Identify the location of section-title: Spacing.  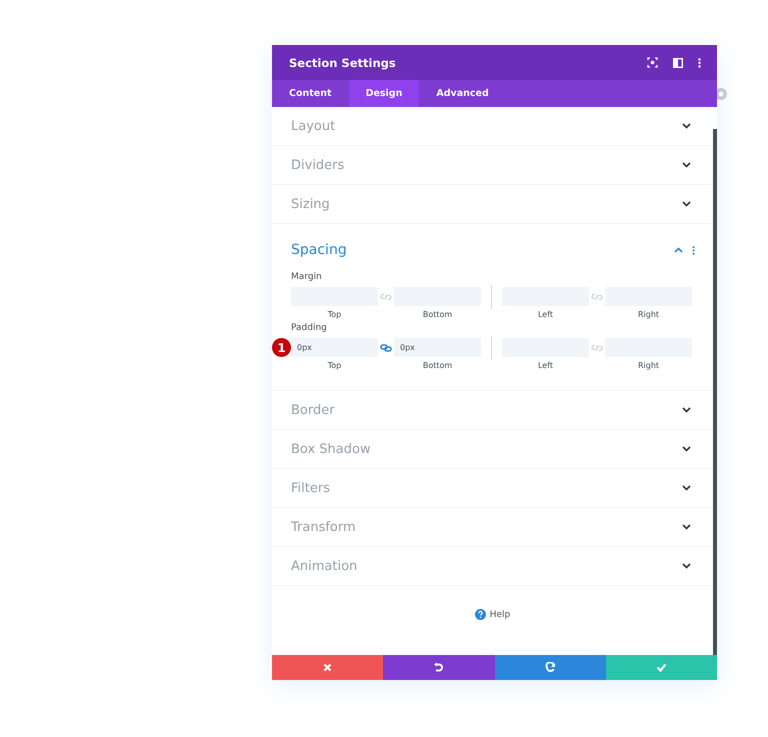
(319, 250).